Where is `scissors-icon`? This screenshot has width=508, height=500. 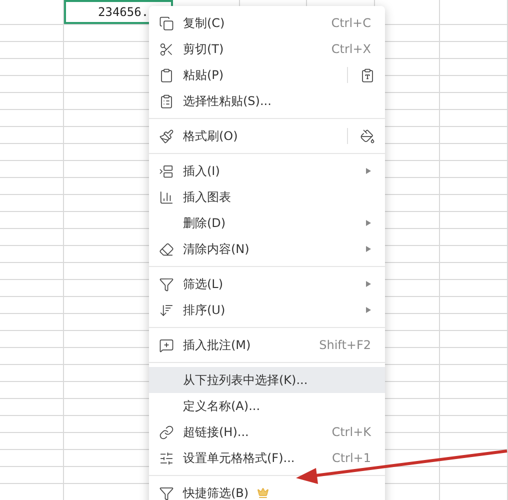
scissors-icon is located at coordinates (166, 49).